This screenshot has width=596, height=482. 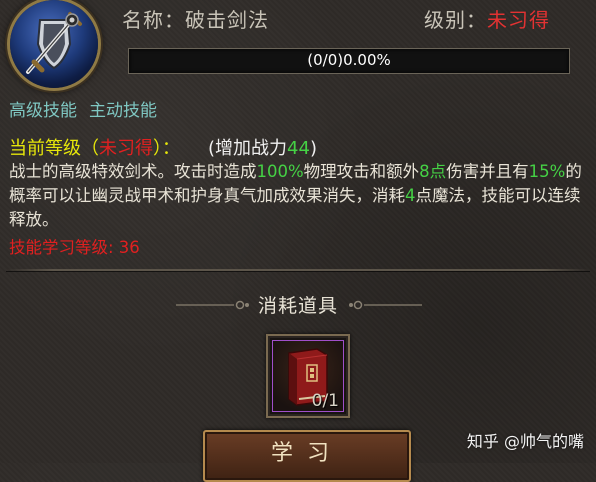 I want to click on desc-part2: 物理攻击和额外, so click(x=361, y=171).